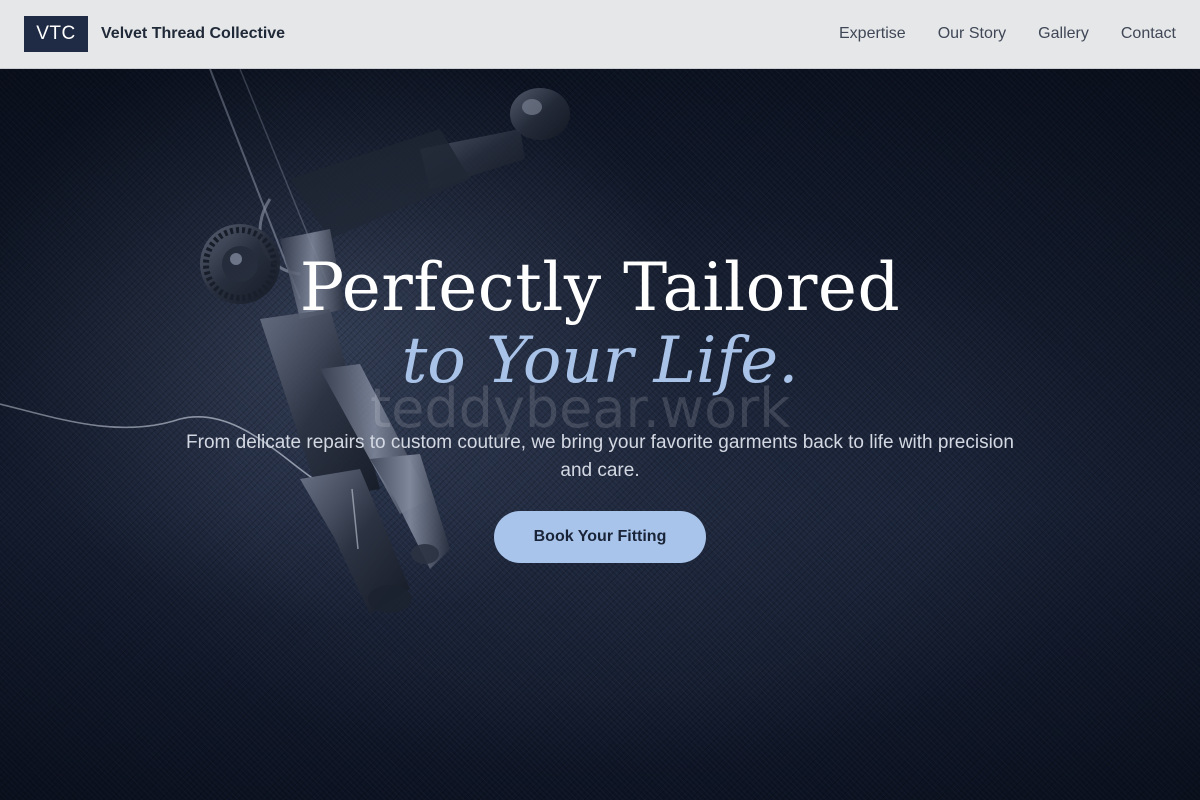 The image size is (1200, 800). Describe the element at coordinates (600, 361) in the screenshot. I see `hero-headline-line2: to Your Life.` at that location.